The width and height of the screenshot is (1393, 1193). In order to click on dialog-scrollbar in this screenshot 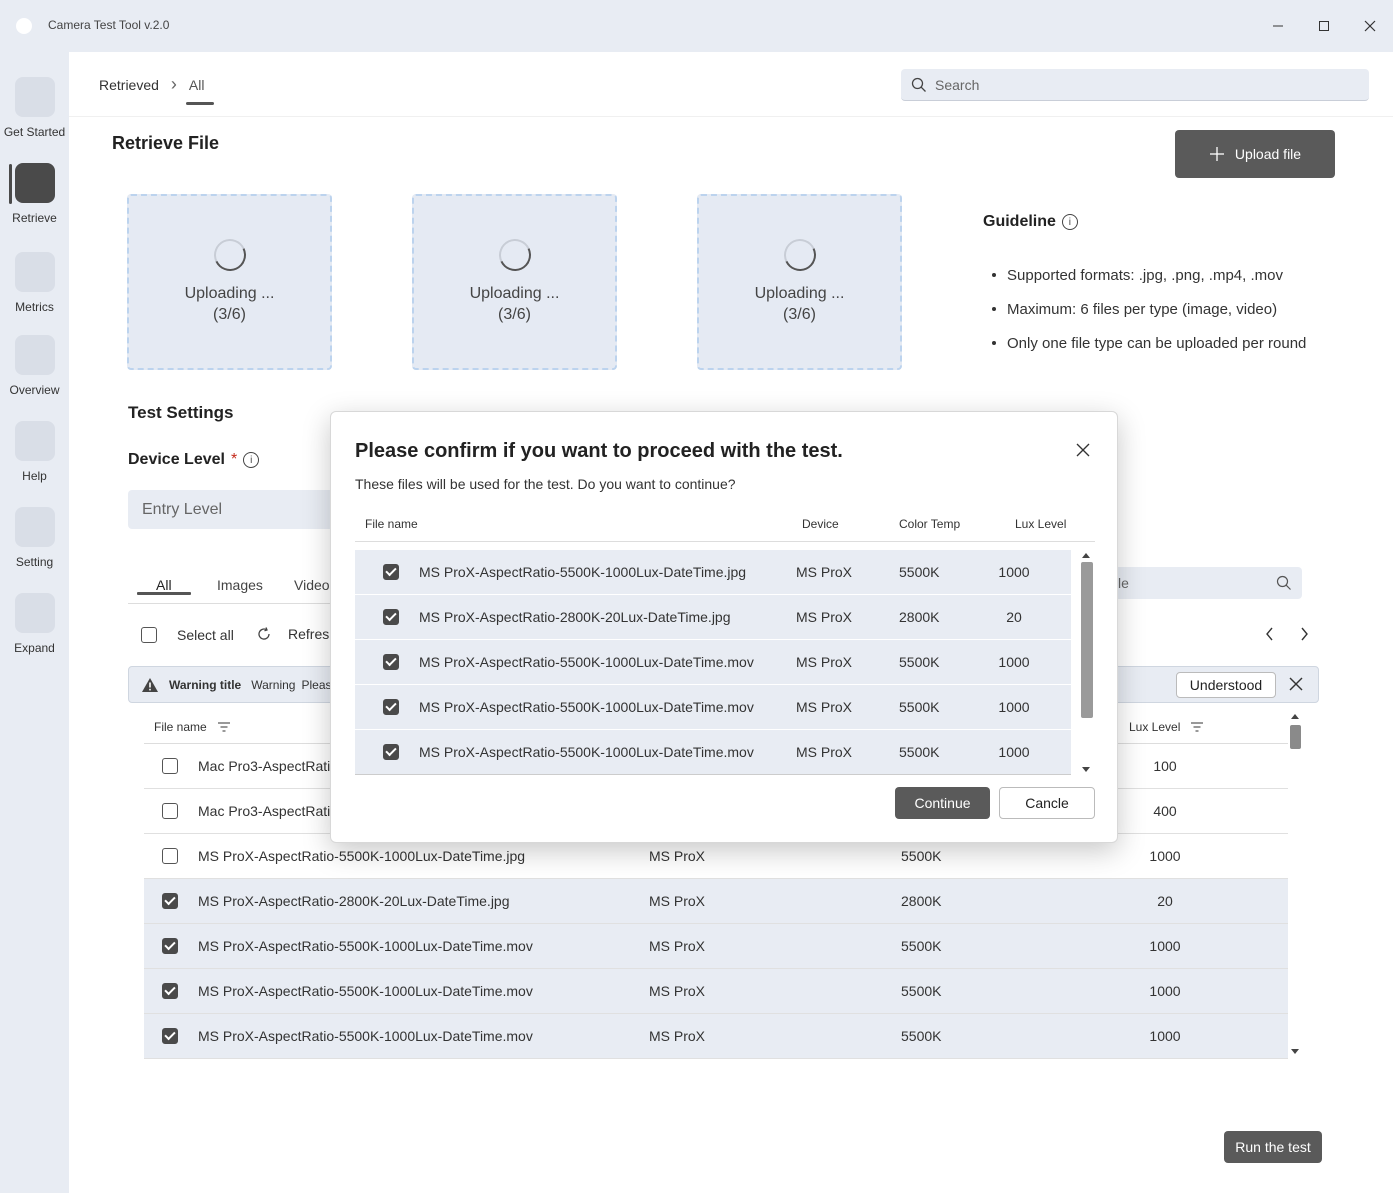, I will do `click(1087, 662)`.